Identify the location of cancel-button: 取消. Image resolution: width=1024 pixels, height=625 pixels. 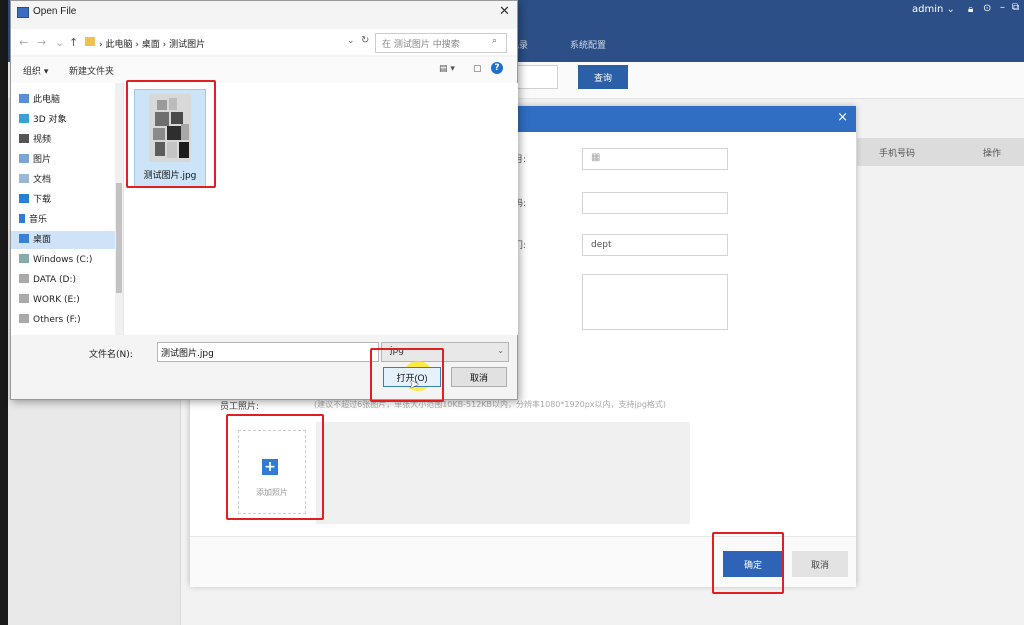
(820, 564).